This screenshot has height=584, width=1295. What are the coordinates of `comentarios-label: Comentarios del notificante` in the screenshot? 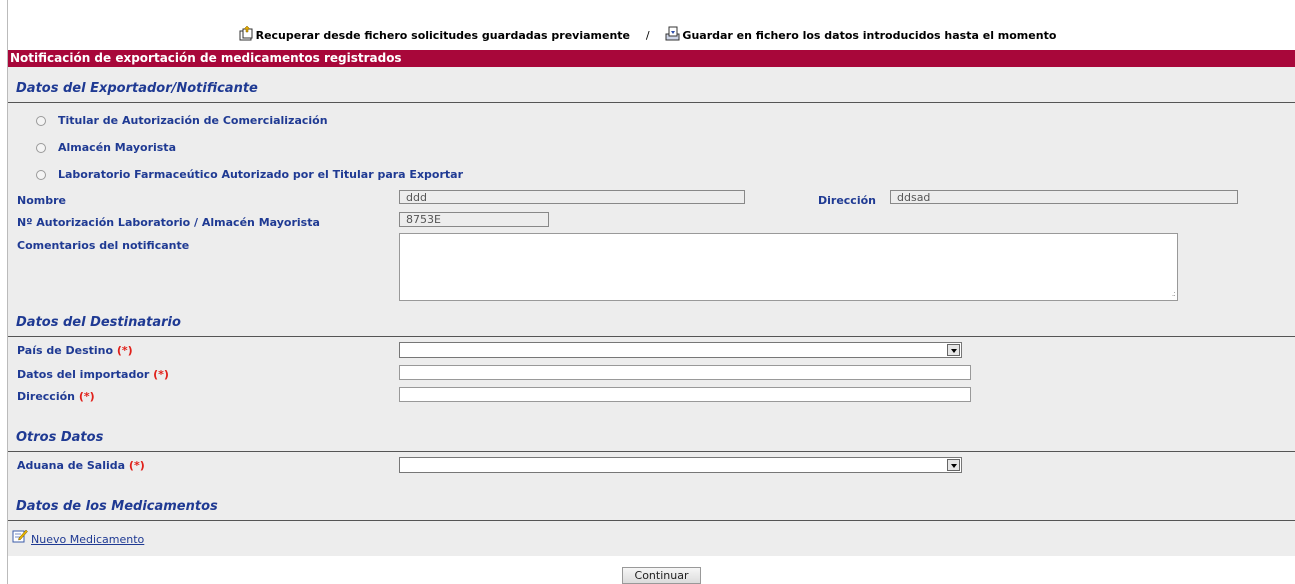 It's located at (103, 245).